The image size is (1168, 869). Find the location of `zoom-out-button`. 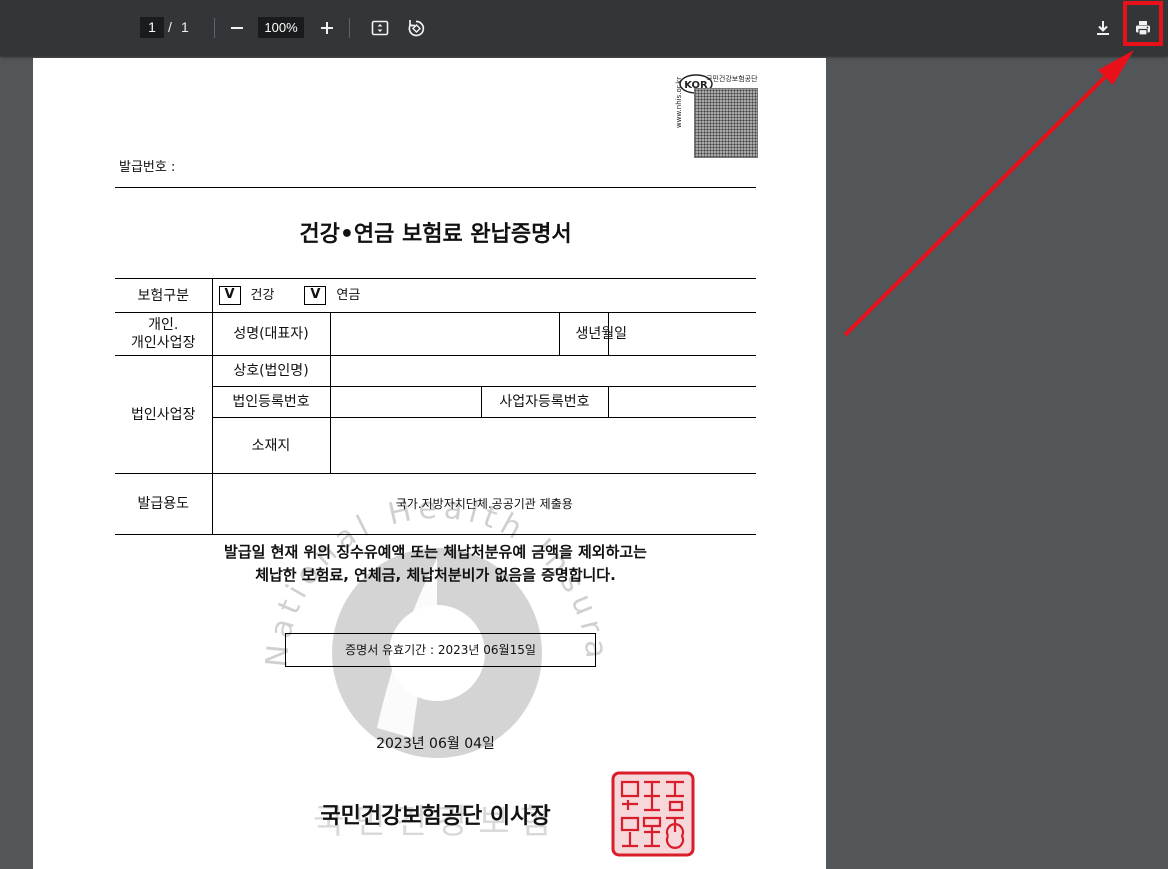

zoom-out-button is located at coordinates (237, 28).